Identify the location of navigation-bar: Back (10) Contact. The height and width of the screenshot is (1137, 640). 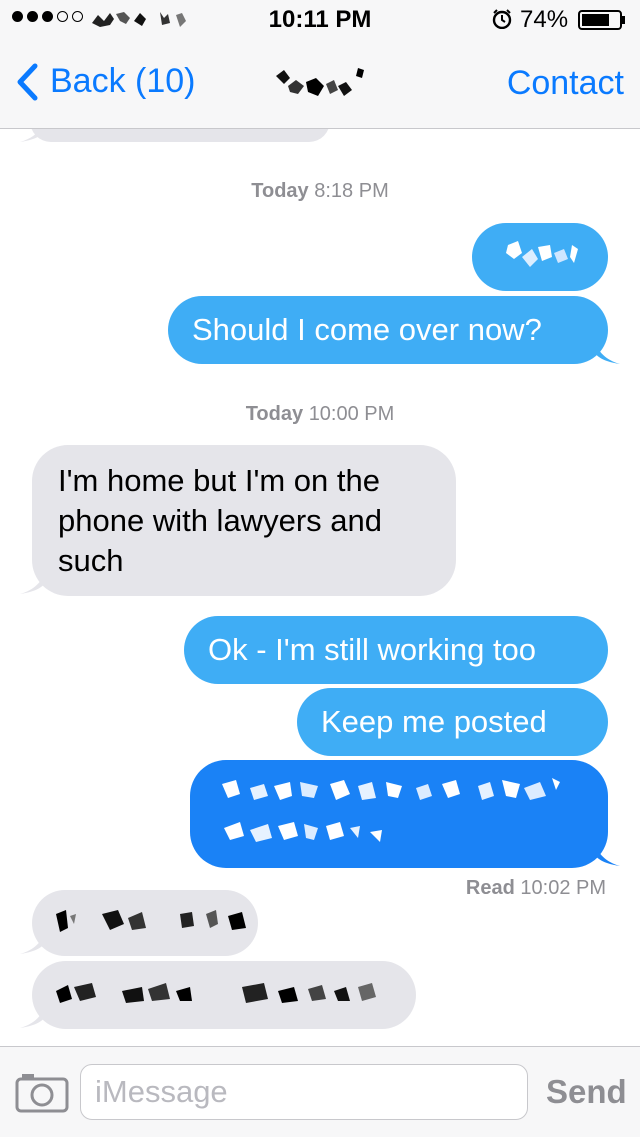
(320, 84).